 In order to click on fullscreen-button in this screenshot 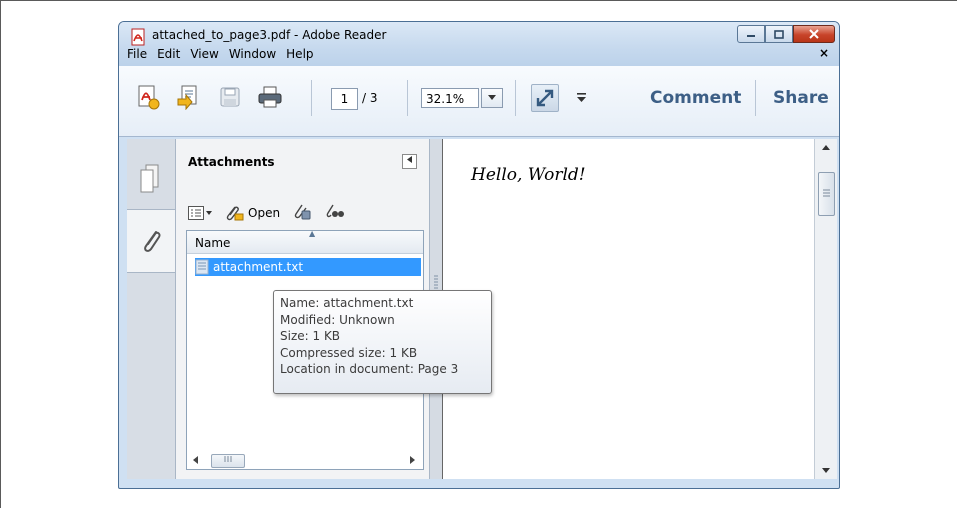, I will do `click(545, 98)`.